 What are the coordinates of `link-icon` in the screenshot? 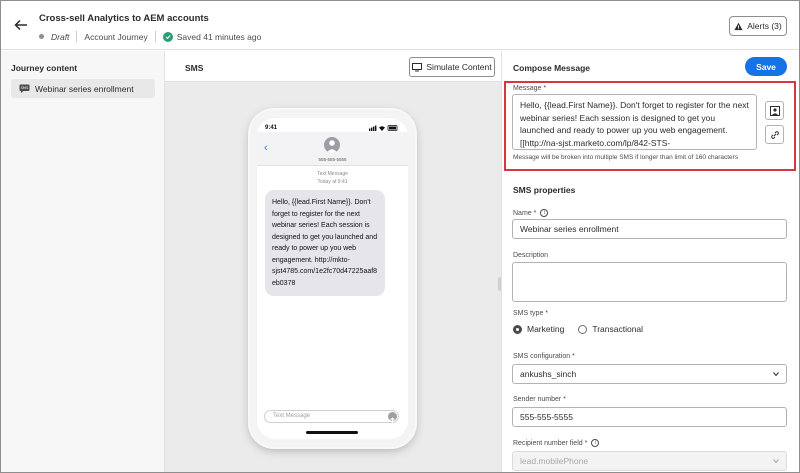 It's located at (774, 134).